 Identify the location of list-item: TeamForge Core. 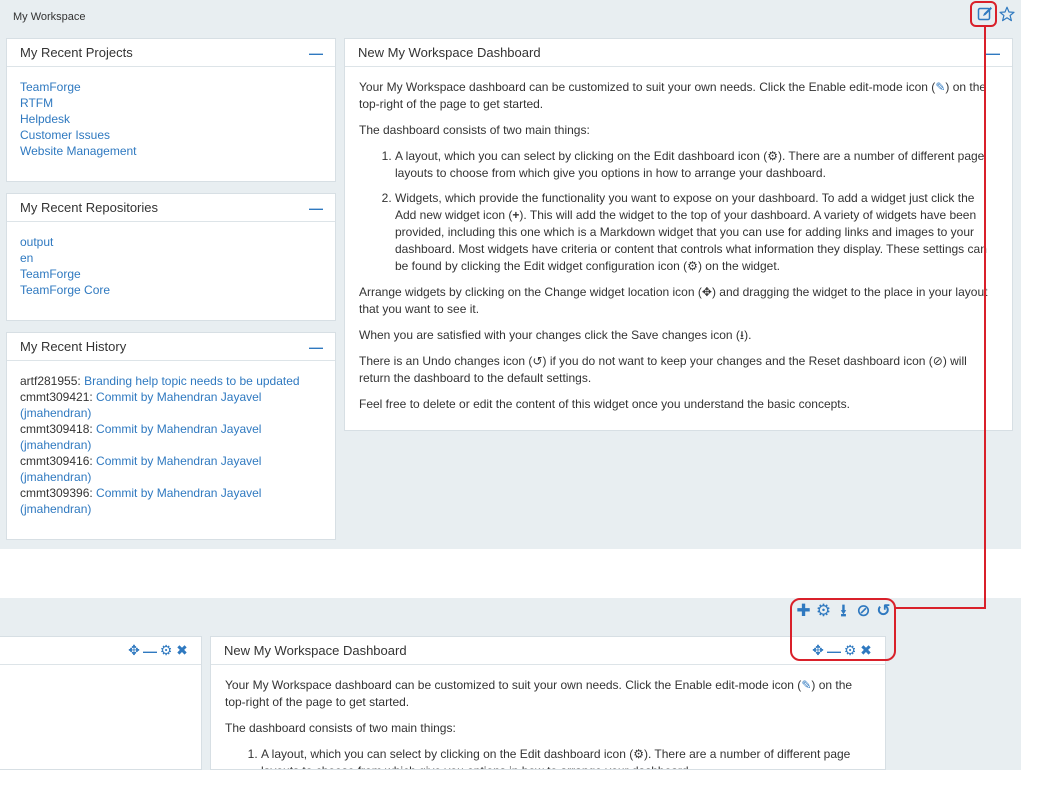
(171, 290).